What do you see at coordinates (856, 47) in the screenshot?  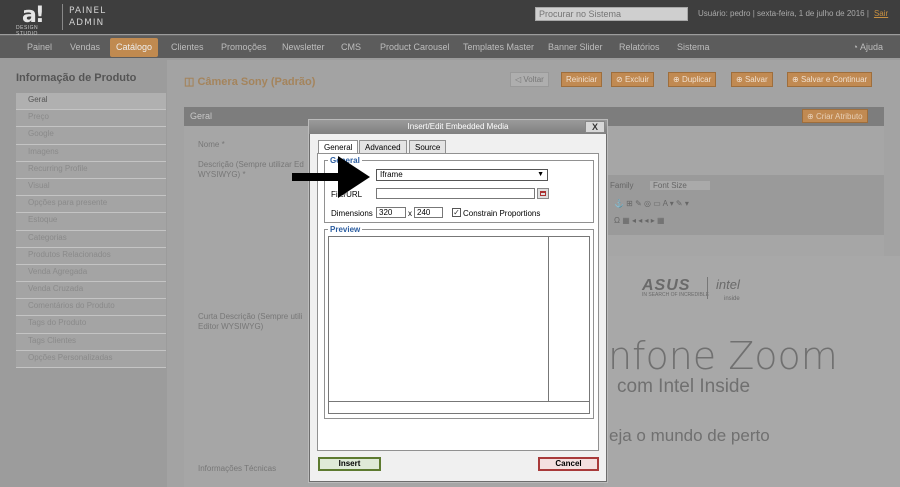 I see `help-icon: ◔` at bounding box center [856, 47].